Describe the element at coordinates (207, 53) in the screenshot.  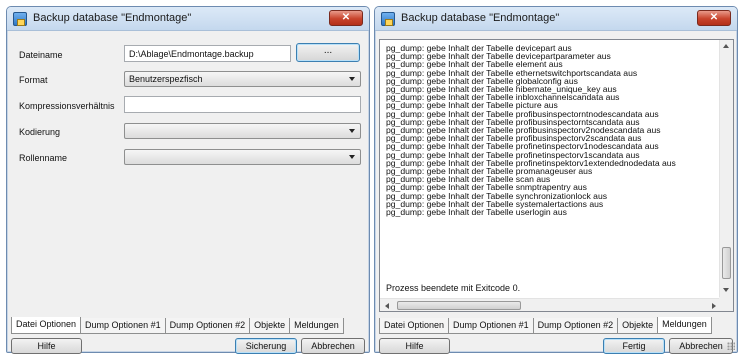
I see `dateiname-input: D:\Ablage\Endmontage.backup` at that location.